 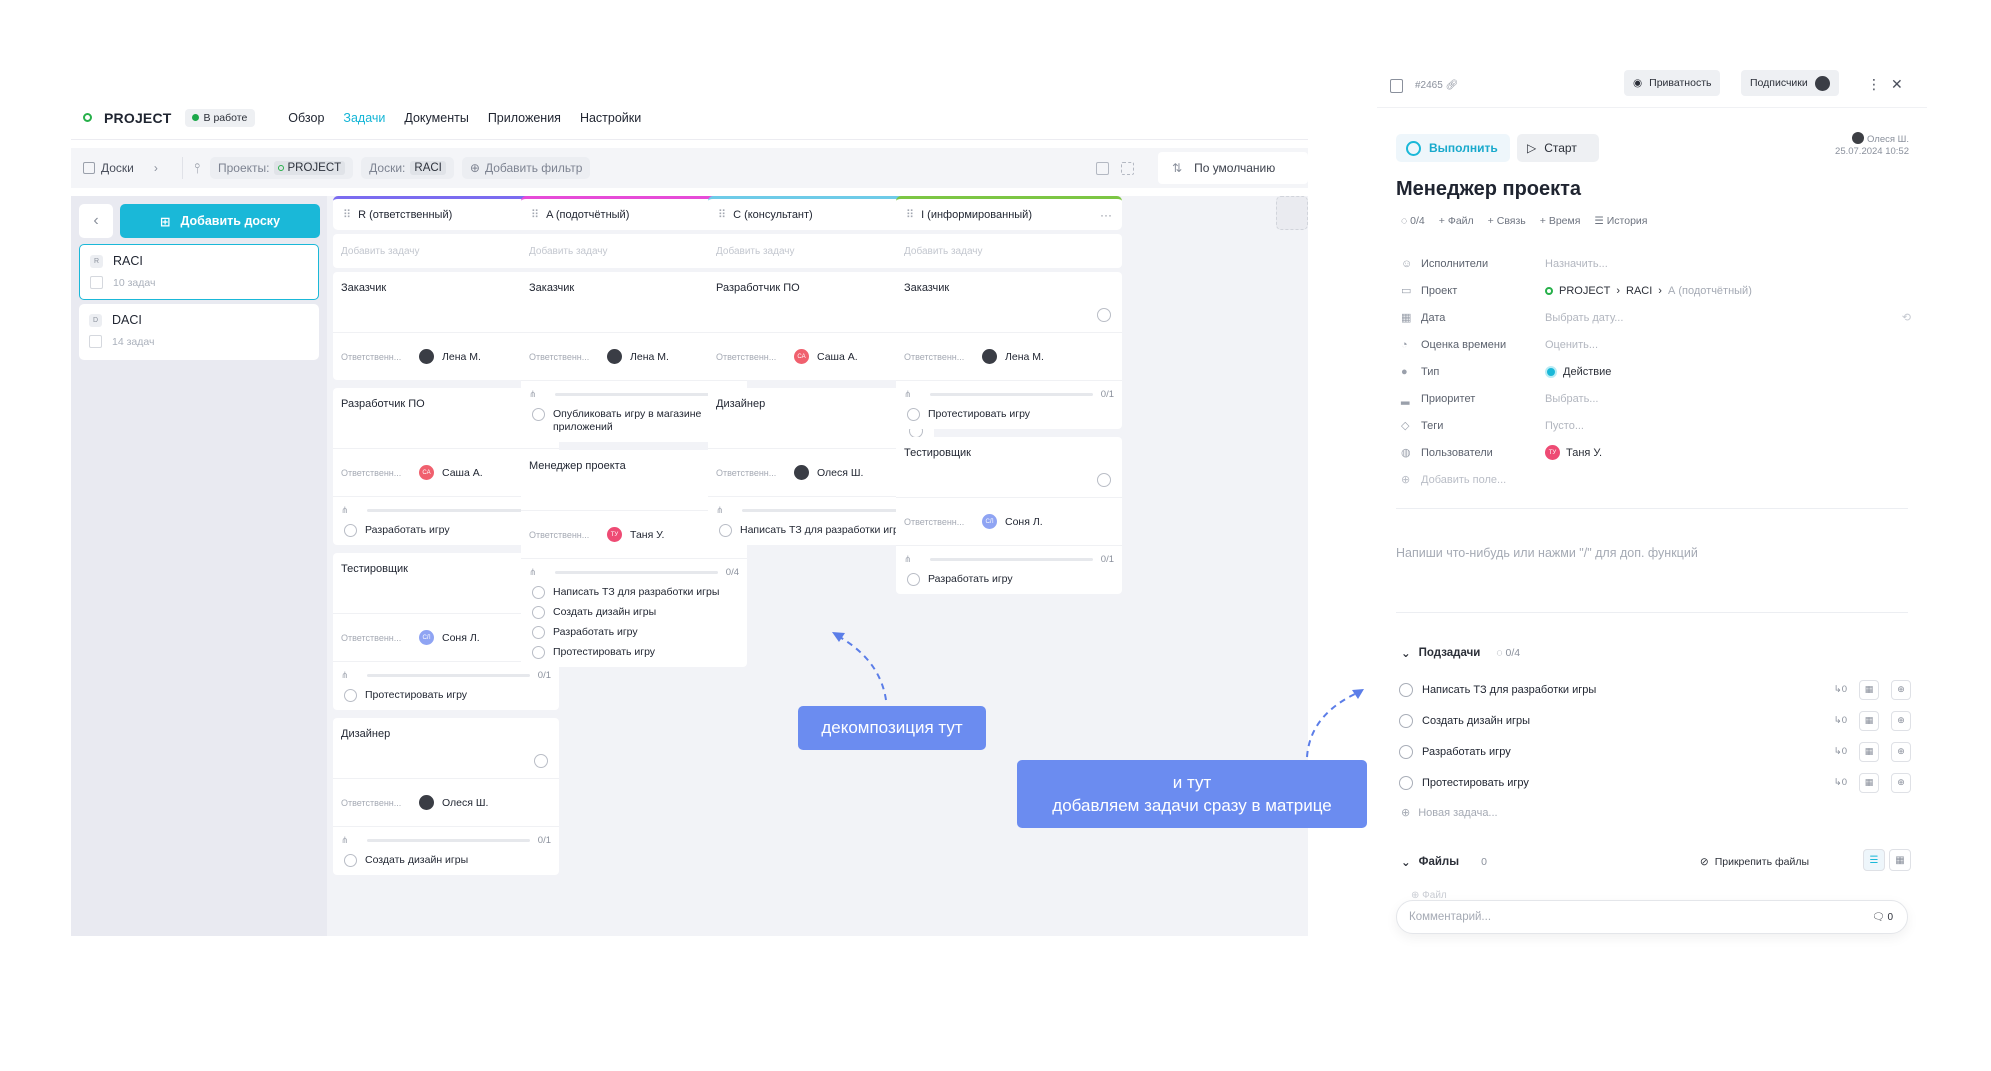 What do you see at coordinates (1790, 83) in the screenshot?
I see `subscribers-button: Подписчики` at bounding box center [1790, 83].